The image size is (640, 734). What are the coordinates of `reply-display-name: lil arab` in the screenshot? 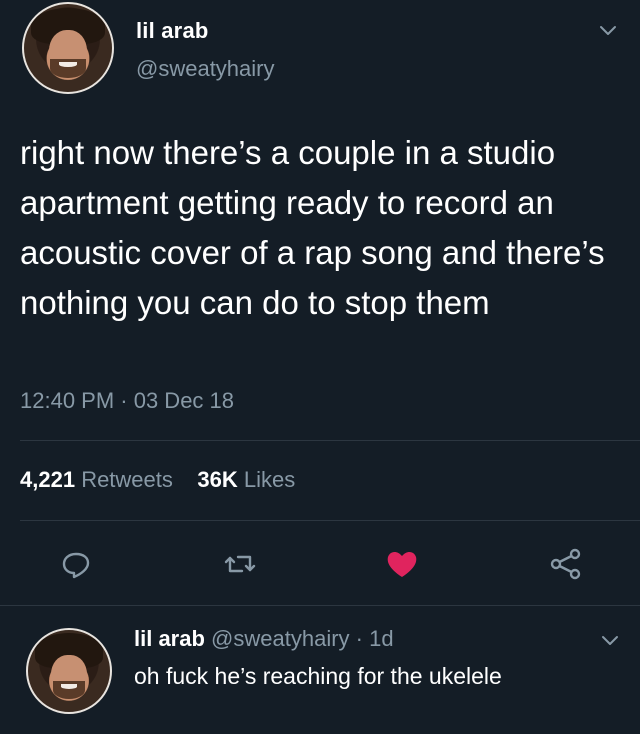 It's located at (169, 638).